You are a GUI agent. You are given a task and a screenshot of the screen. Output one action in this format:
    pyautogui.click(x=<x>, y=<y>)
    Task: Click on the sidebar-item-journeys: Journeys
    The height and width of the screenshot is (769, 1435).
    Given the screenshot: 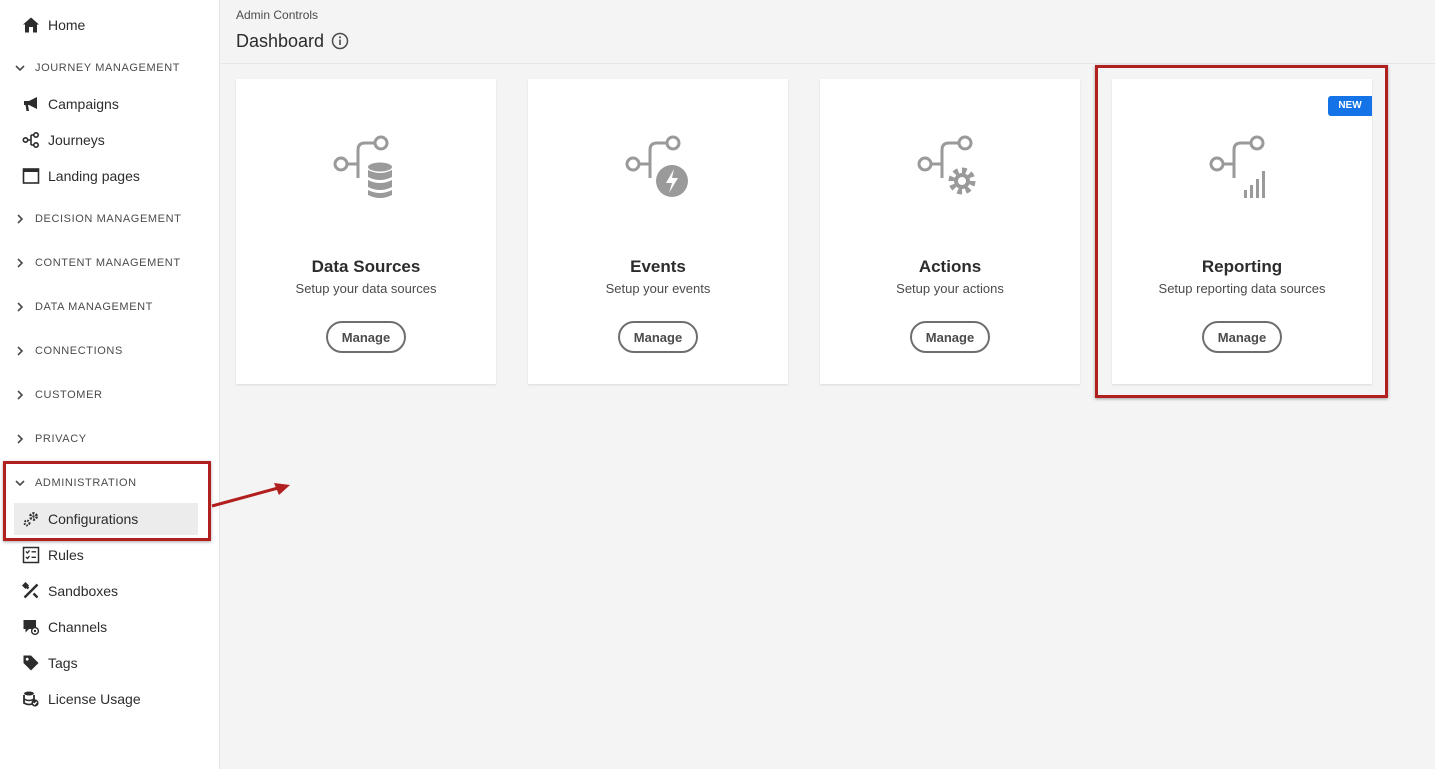 What is the action you would take?
    pyautogui.click(x=105, y=140)
    